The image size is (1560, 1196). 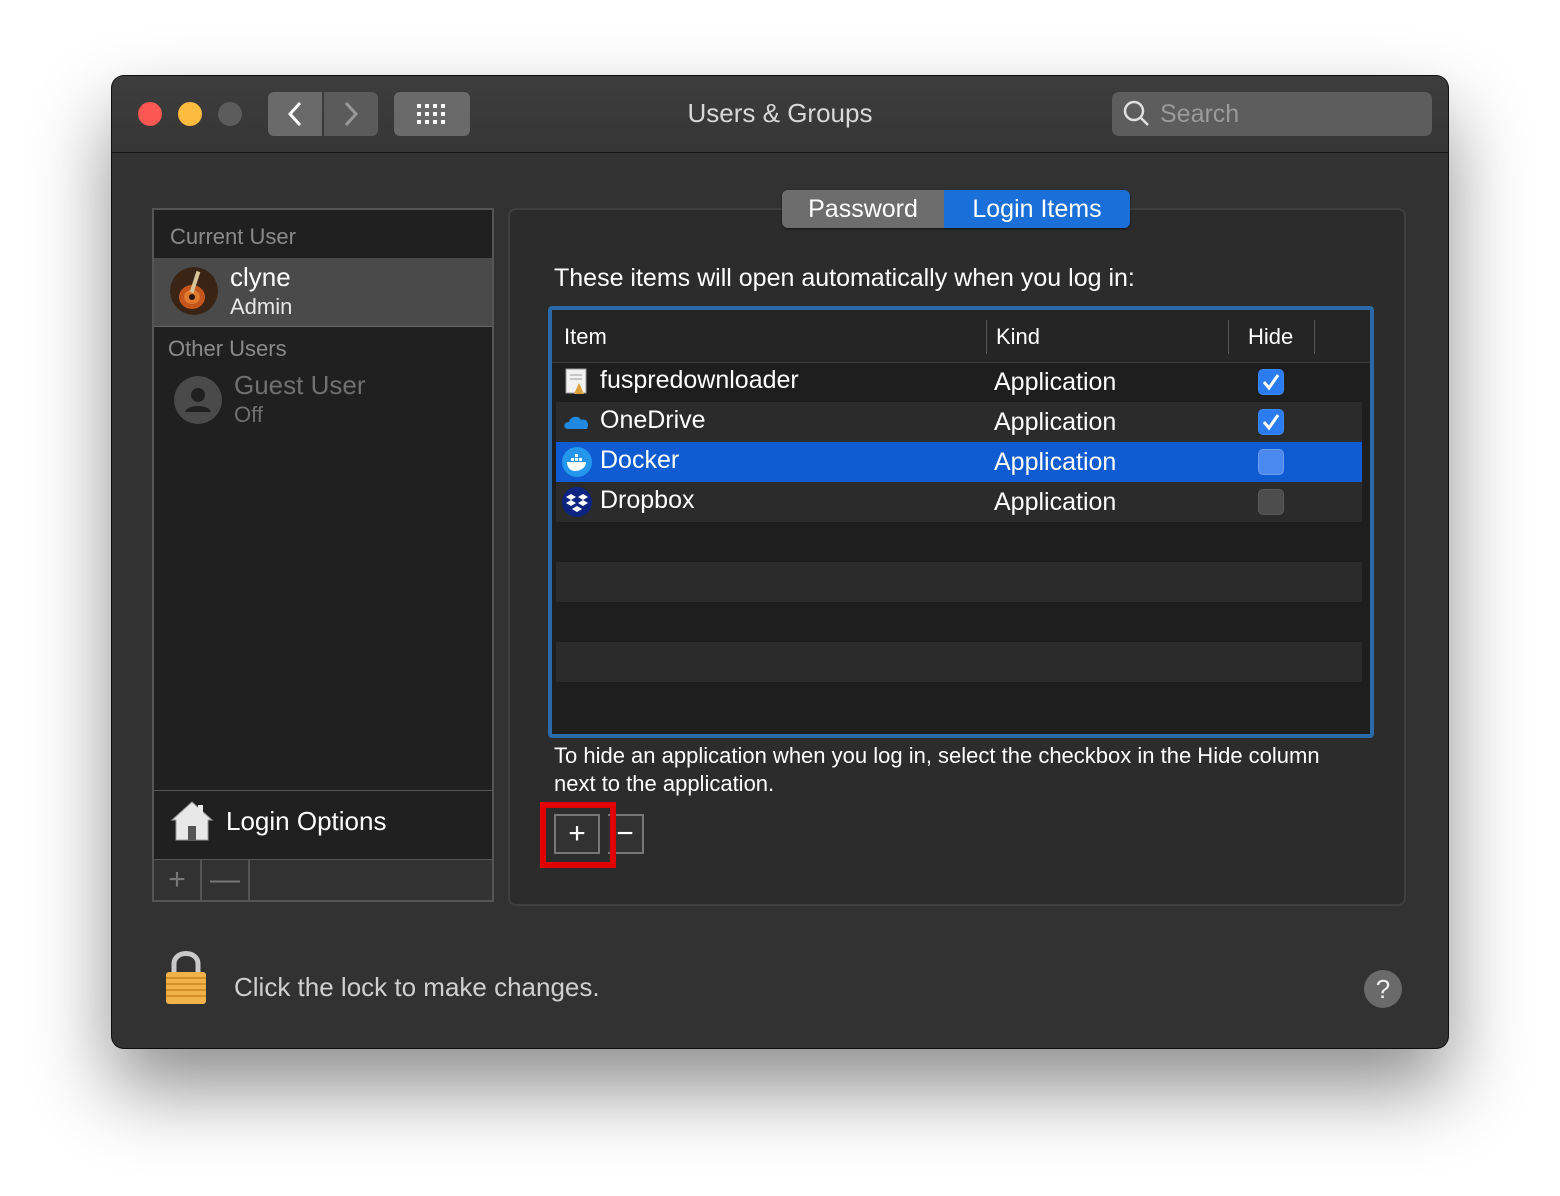 What do you see at coordinates (1290, 114) in the screenshot?
I see `search-input` at bounding box center [1290, 114].